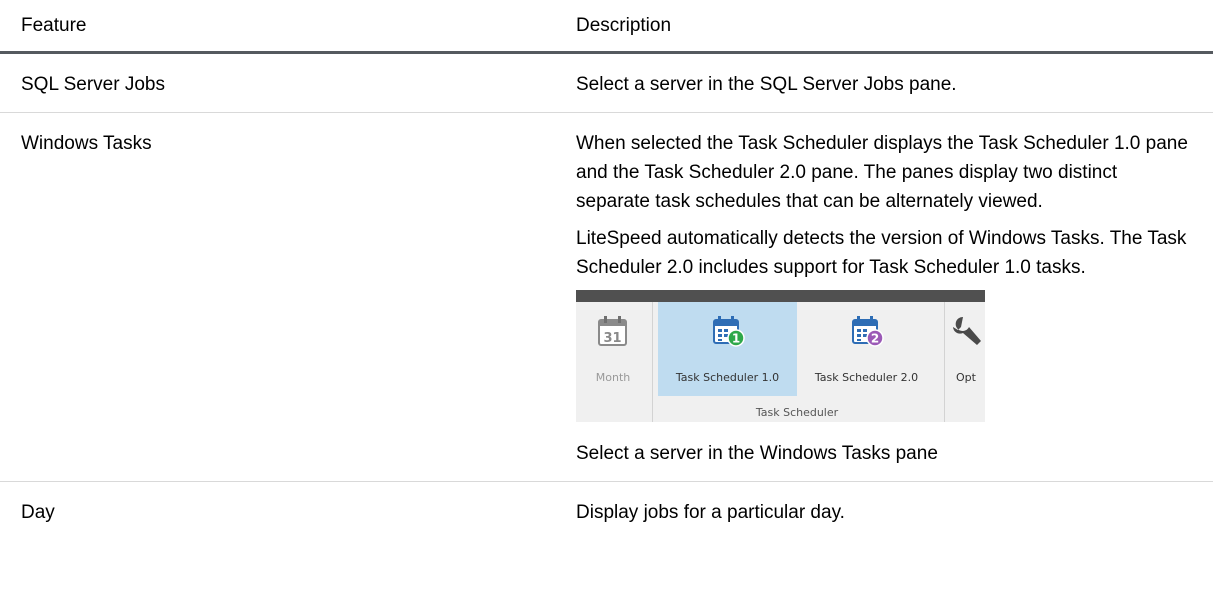 This screenshot has height=600, width=1213. Describe the element at coordinates (968, 349) in the screenshot. I see `options-button: Opt` at that location.